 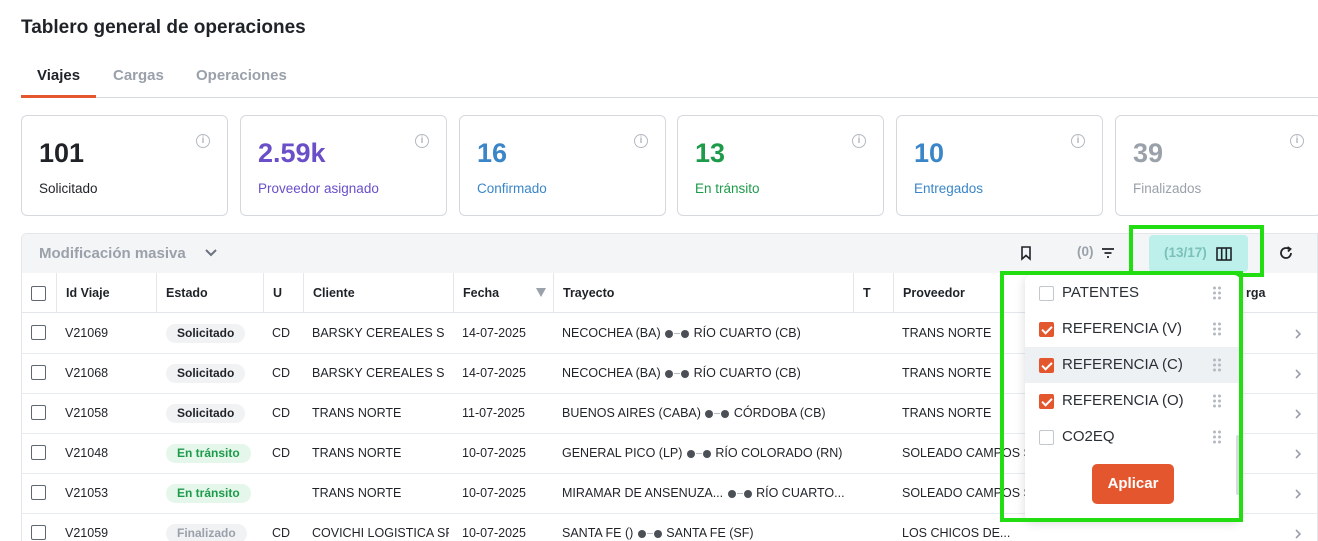 I want to click on trip-id: V21059, so click(x=110, y=527).